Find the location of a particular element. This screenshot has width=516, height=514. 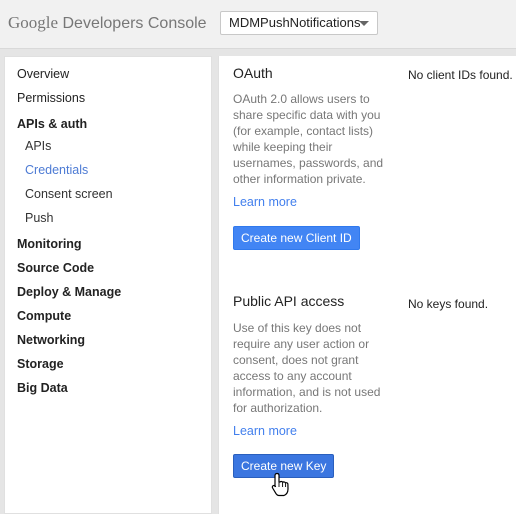

sidebar-item-compute: Compute is located at coordinates (44, 316).